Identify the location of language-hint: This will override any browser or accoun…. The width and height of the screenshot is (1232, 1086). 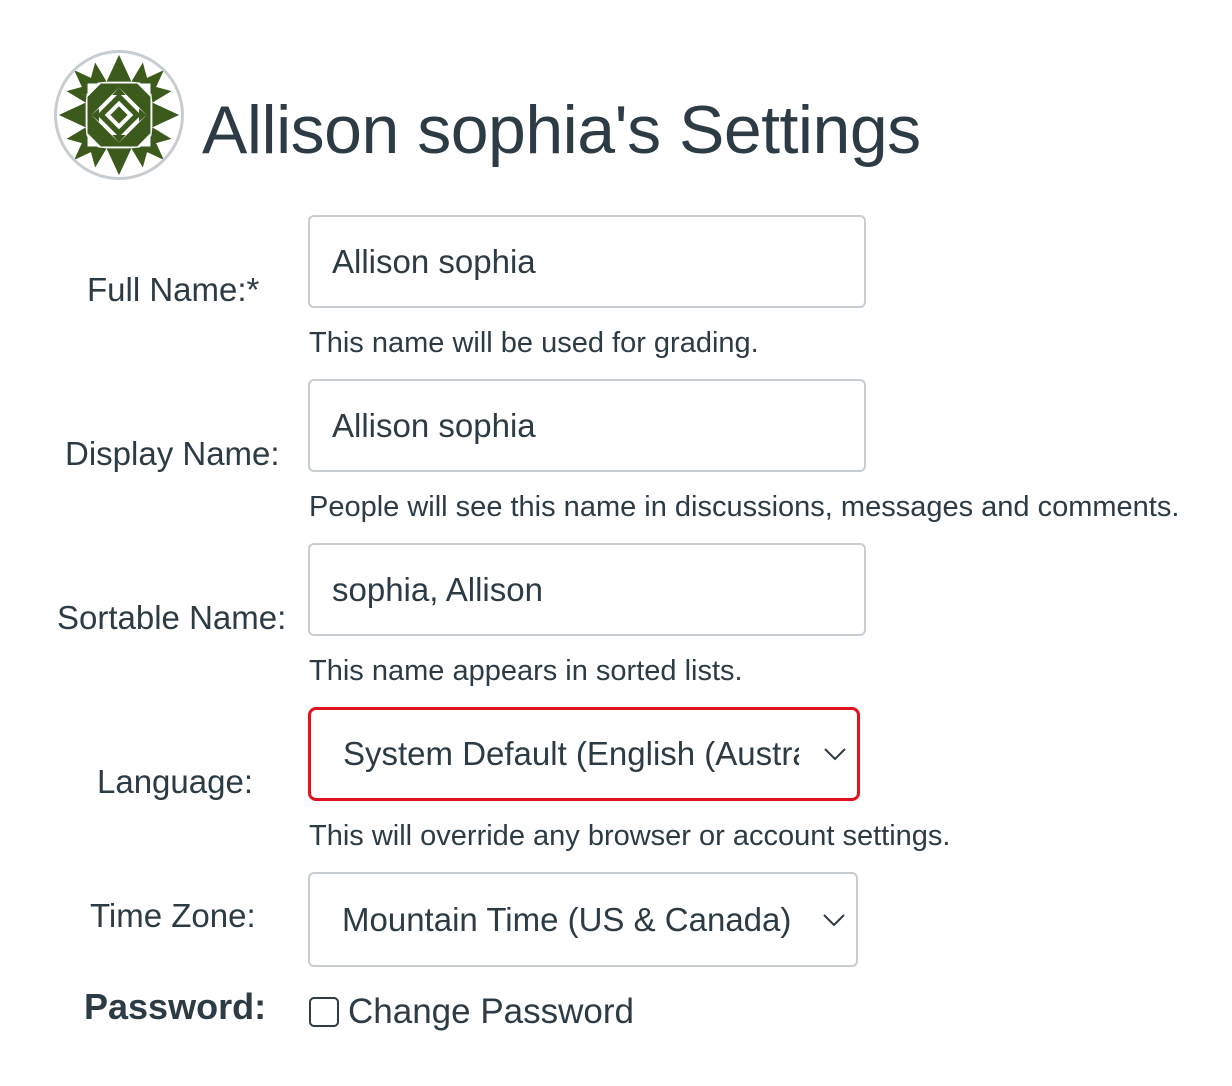
(630, 836).